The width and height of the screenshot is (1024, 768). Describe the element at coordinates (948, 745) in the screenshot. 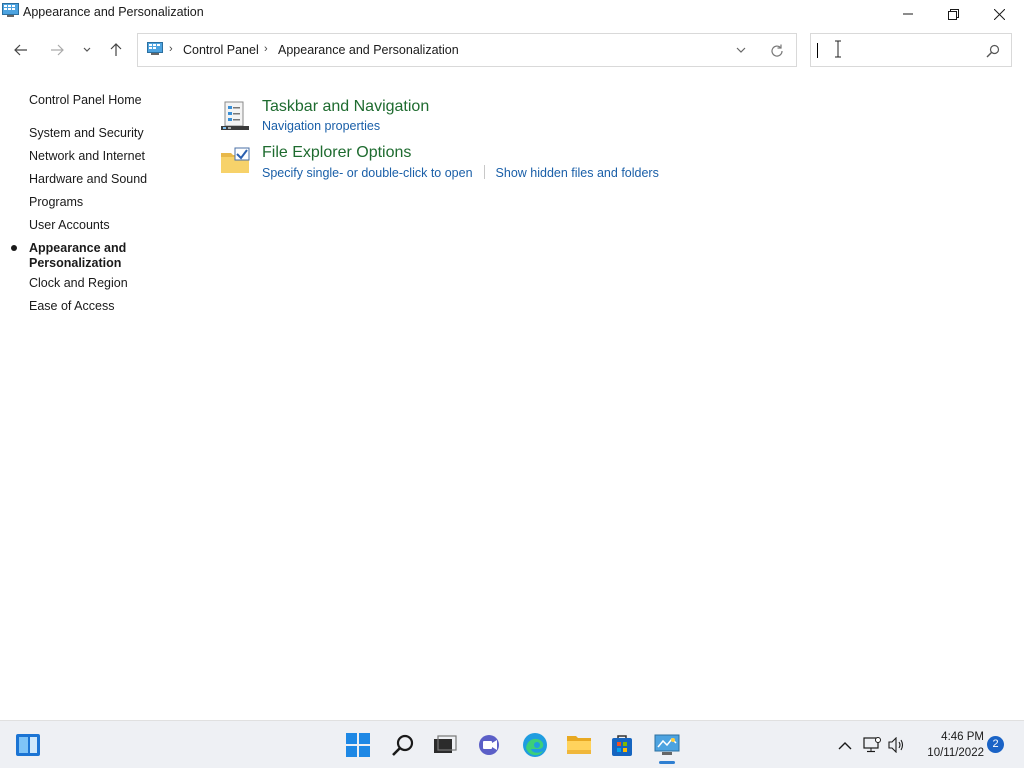

I see `system-clock: 4:46 PM 10/11/2022` at that location.